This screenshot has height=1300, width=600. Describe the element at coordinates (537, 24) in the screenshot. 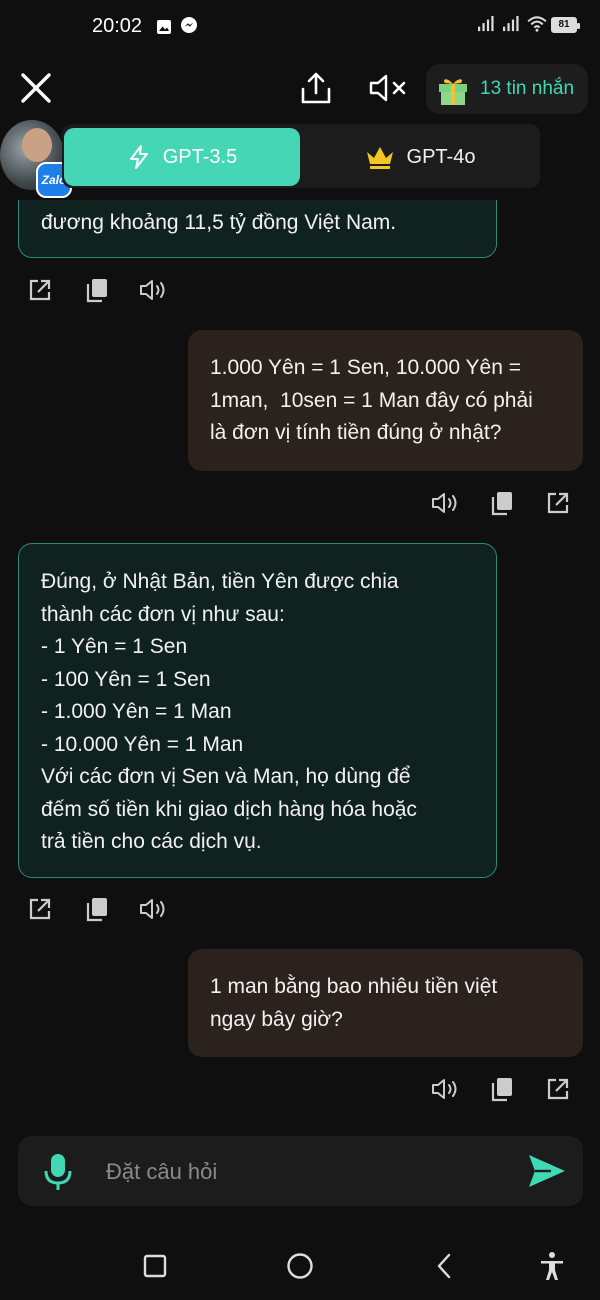

I see `wifi-icon` at that location.